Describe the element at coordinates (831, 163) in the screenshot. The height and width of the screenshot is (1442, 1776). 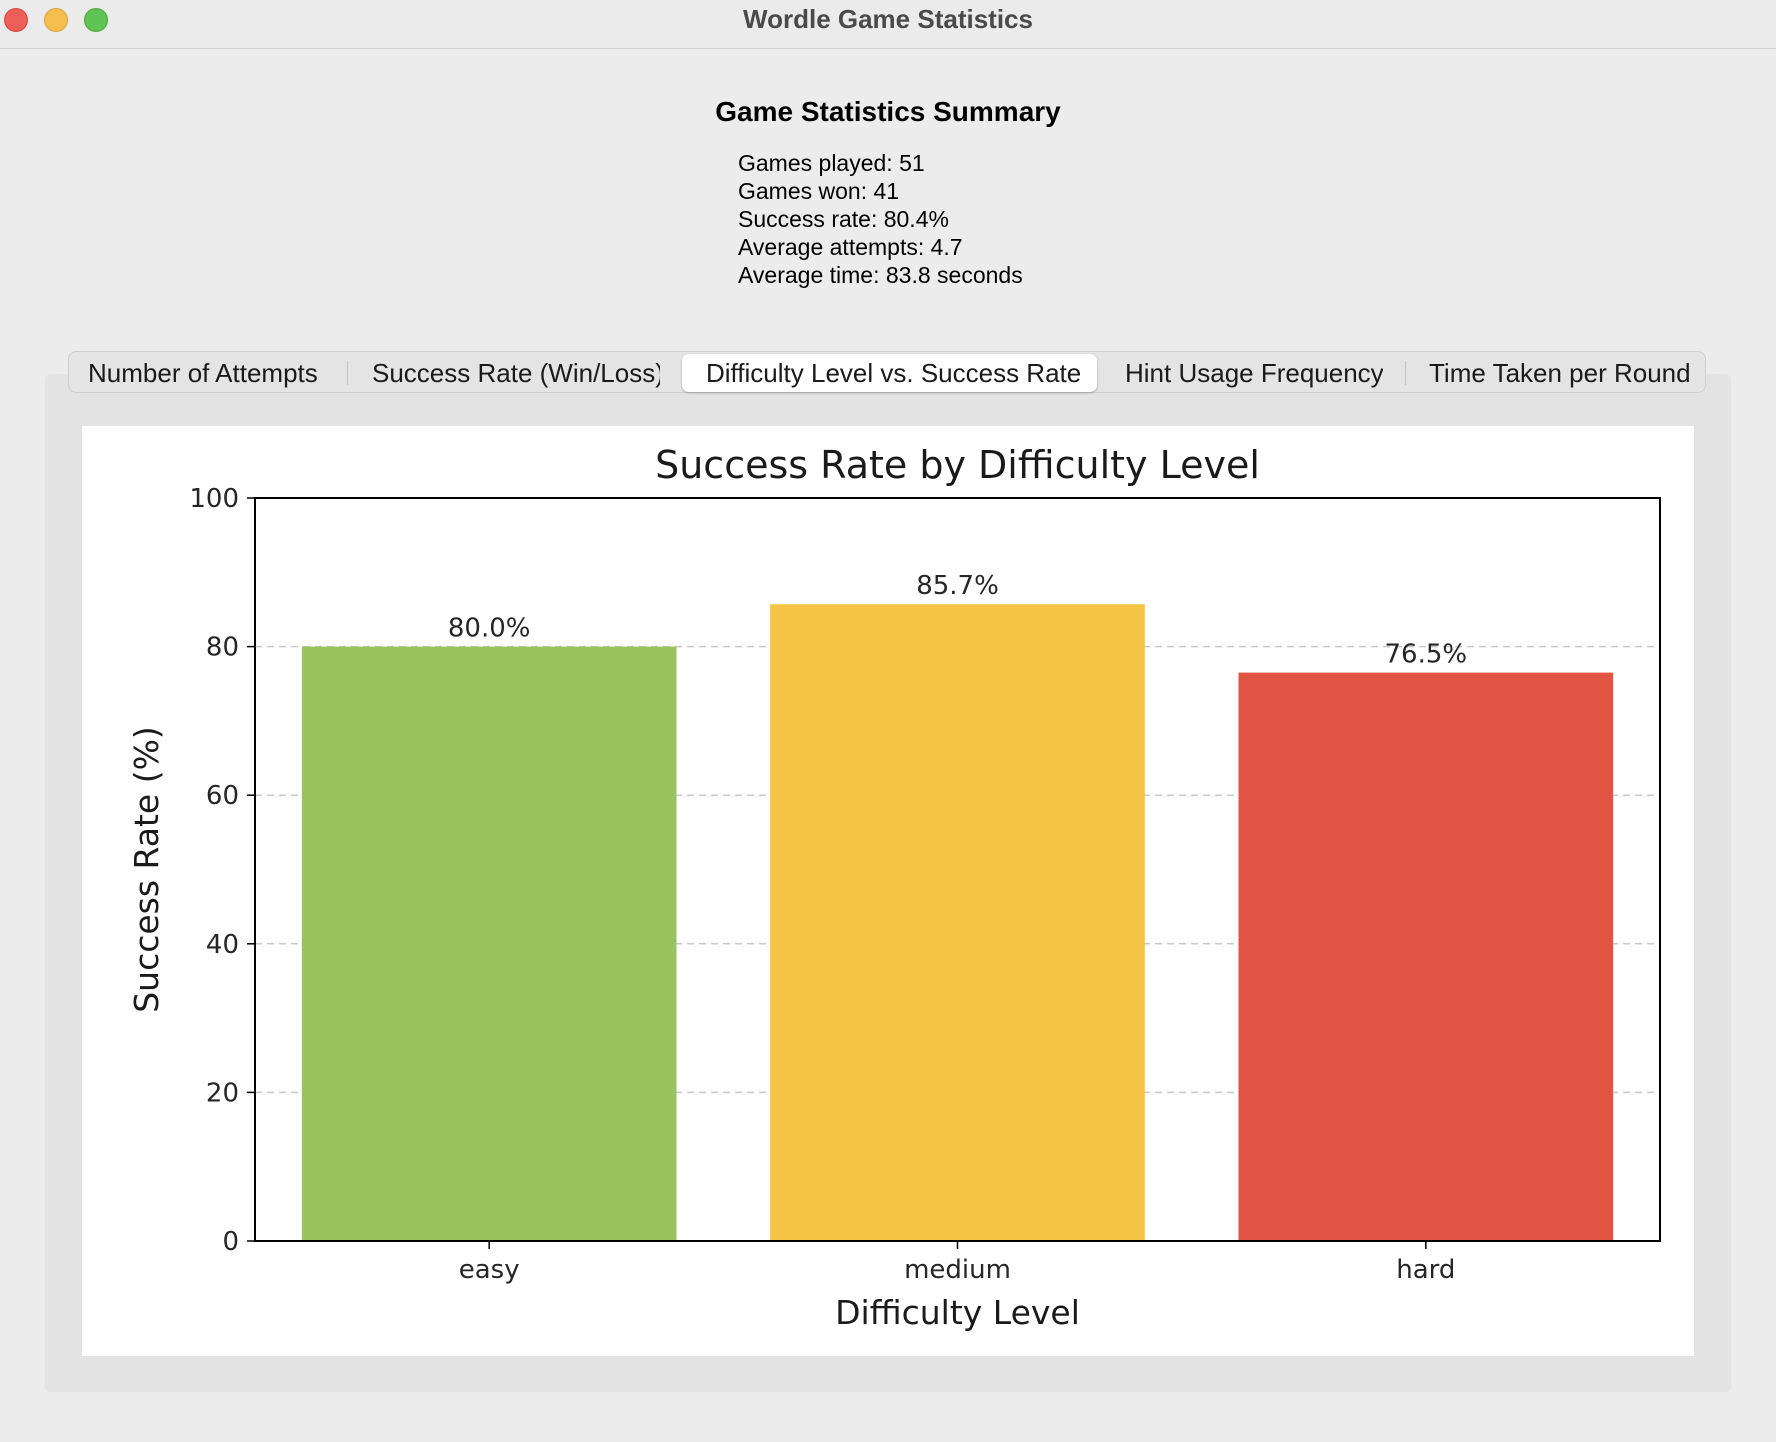
I see `stat-games-played: Games played: 51` at that location.